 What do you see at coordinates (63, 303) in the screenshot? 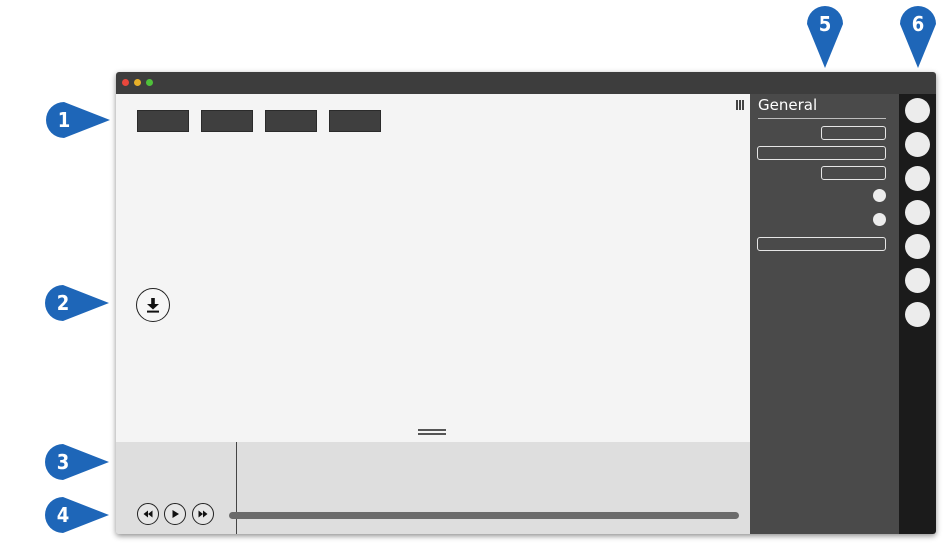
I see `callout-label: 2` at bounding box center [63, 303].